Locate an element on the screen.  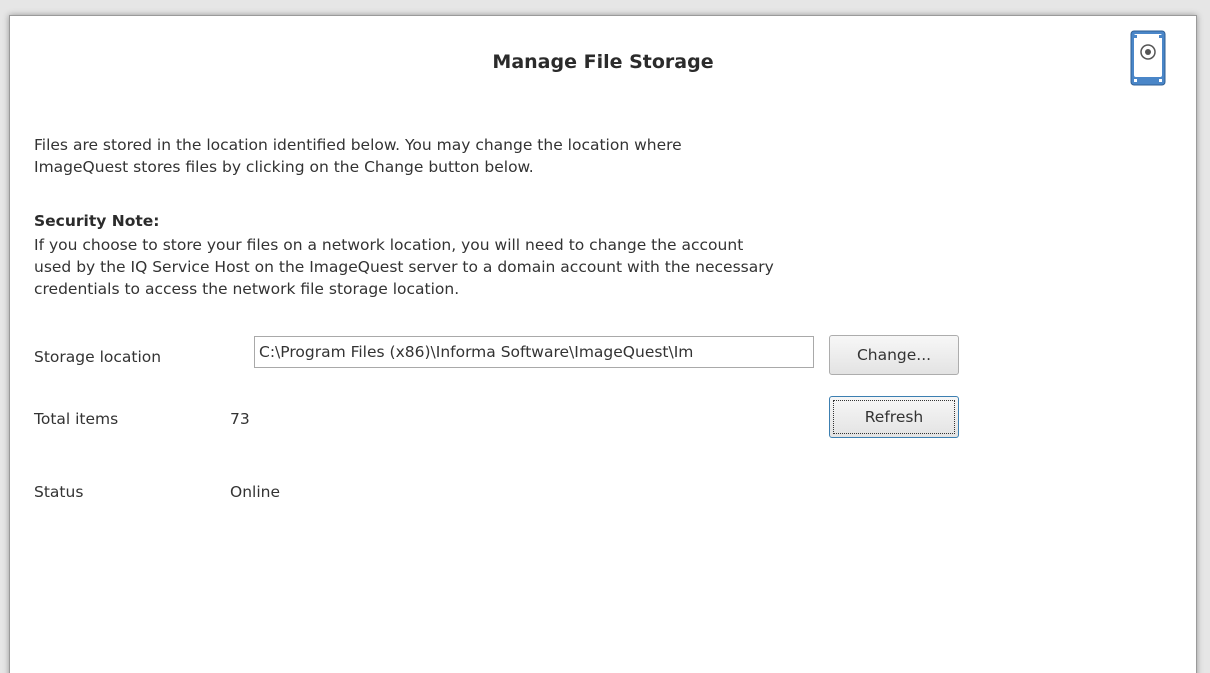
refresh-button-label: Refresh is located at coordinates (894, 417).